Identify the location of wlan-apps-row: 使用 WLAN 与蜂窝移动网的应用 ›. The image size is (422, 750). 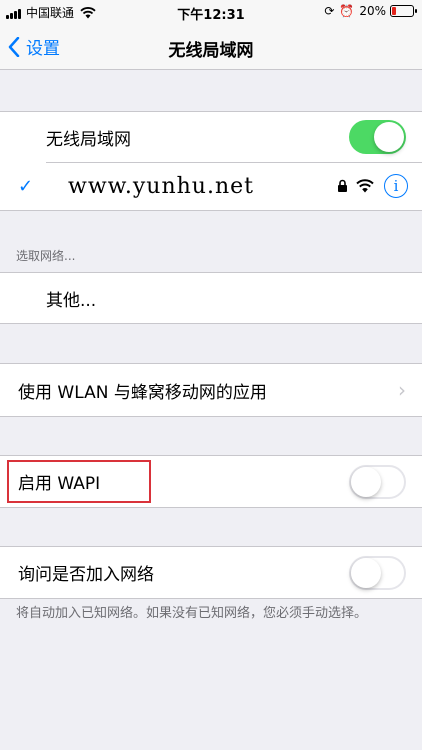
(211, 390).